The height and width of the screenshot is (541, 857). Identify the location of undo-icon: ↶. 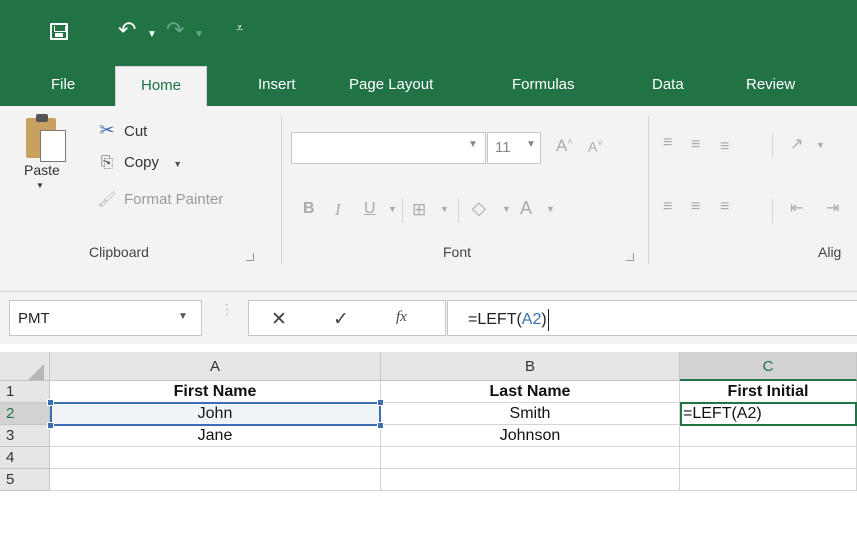
(127, 30).